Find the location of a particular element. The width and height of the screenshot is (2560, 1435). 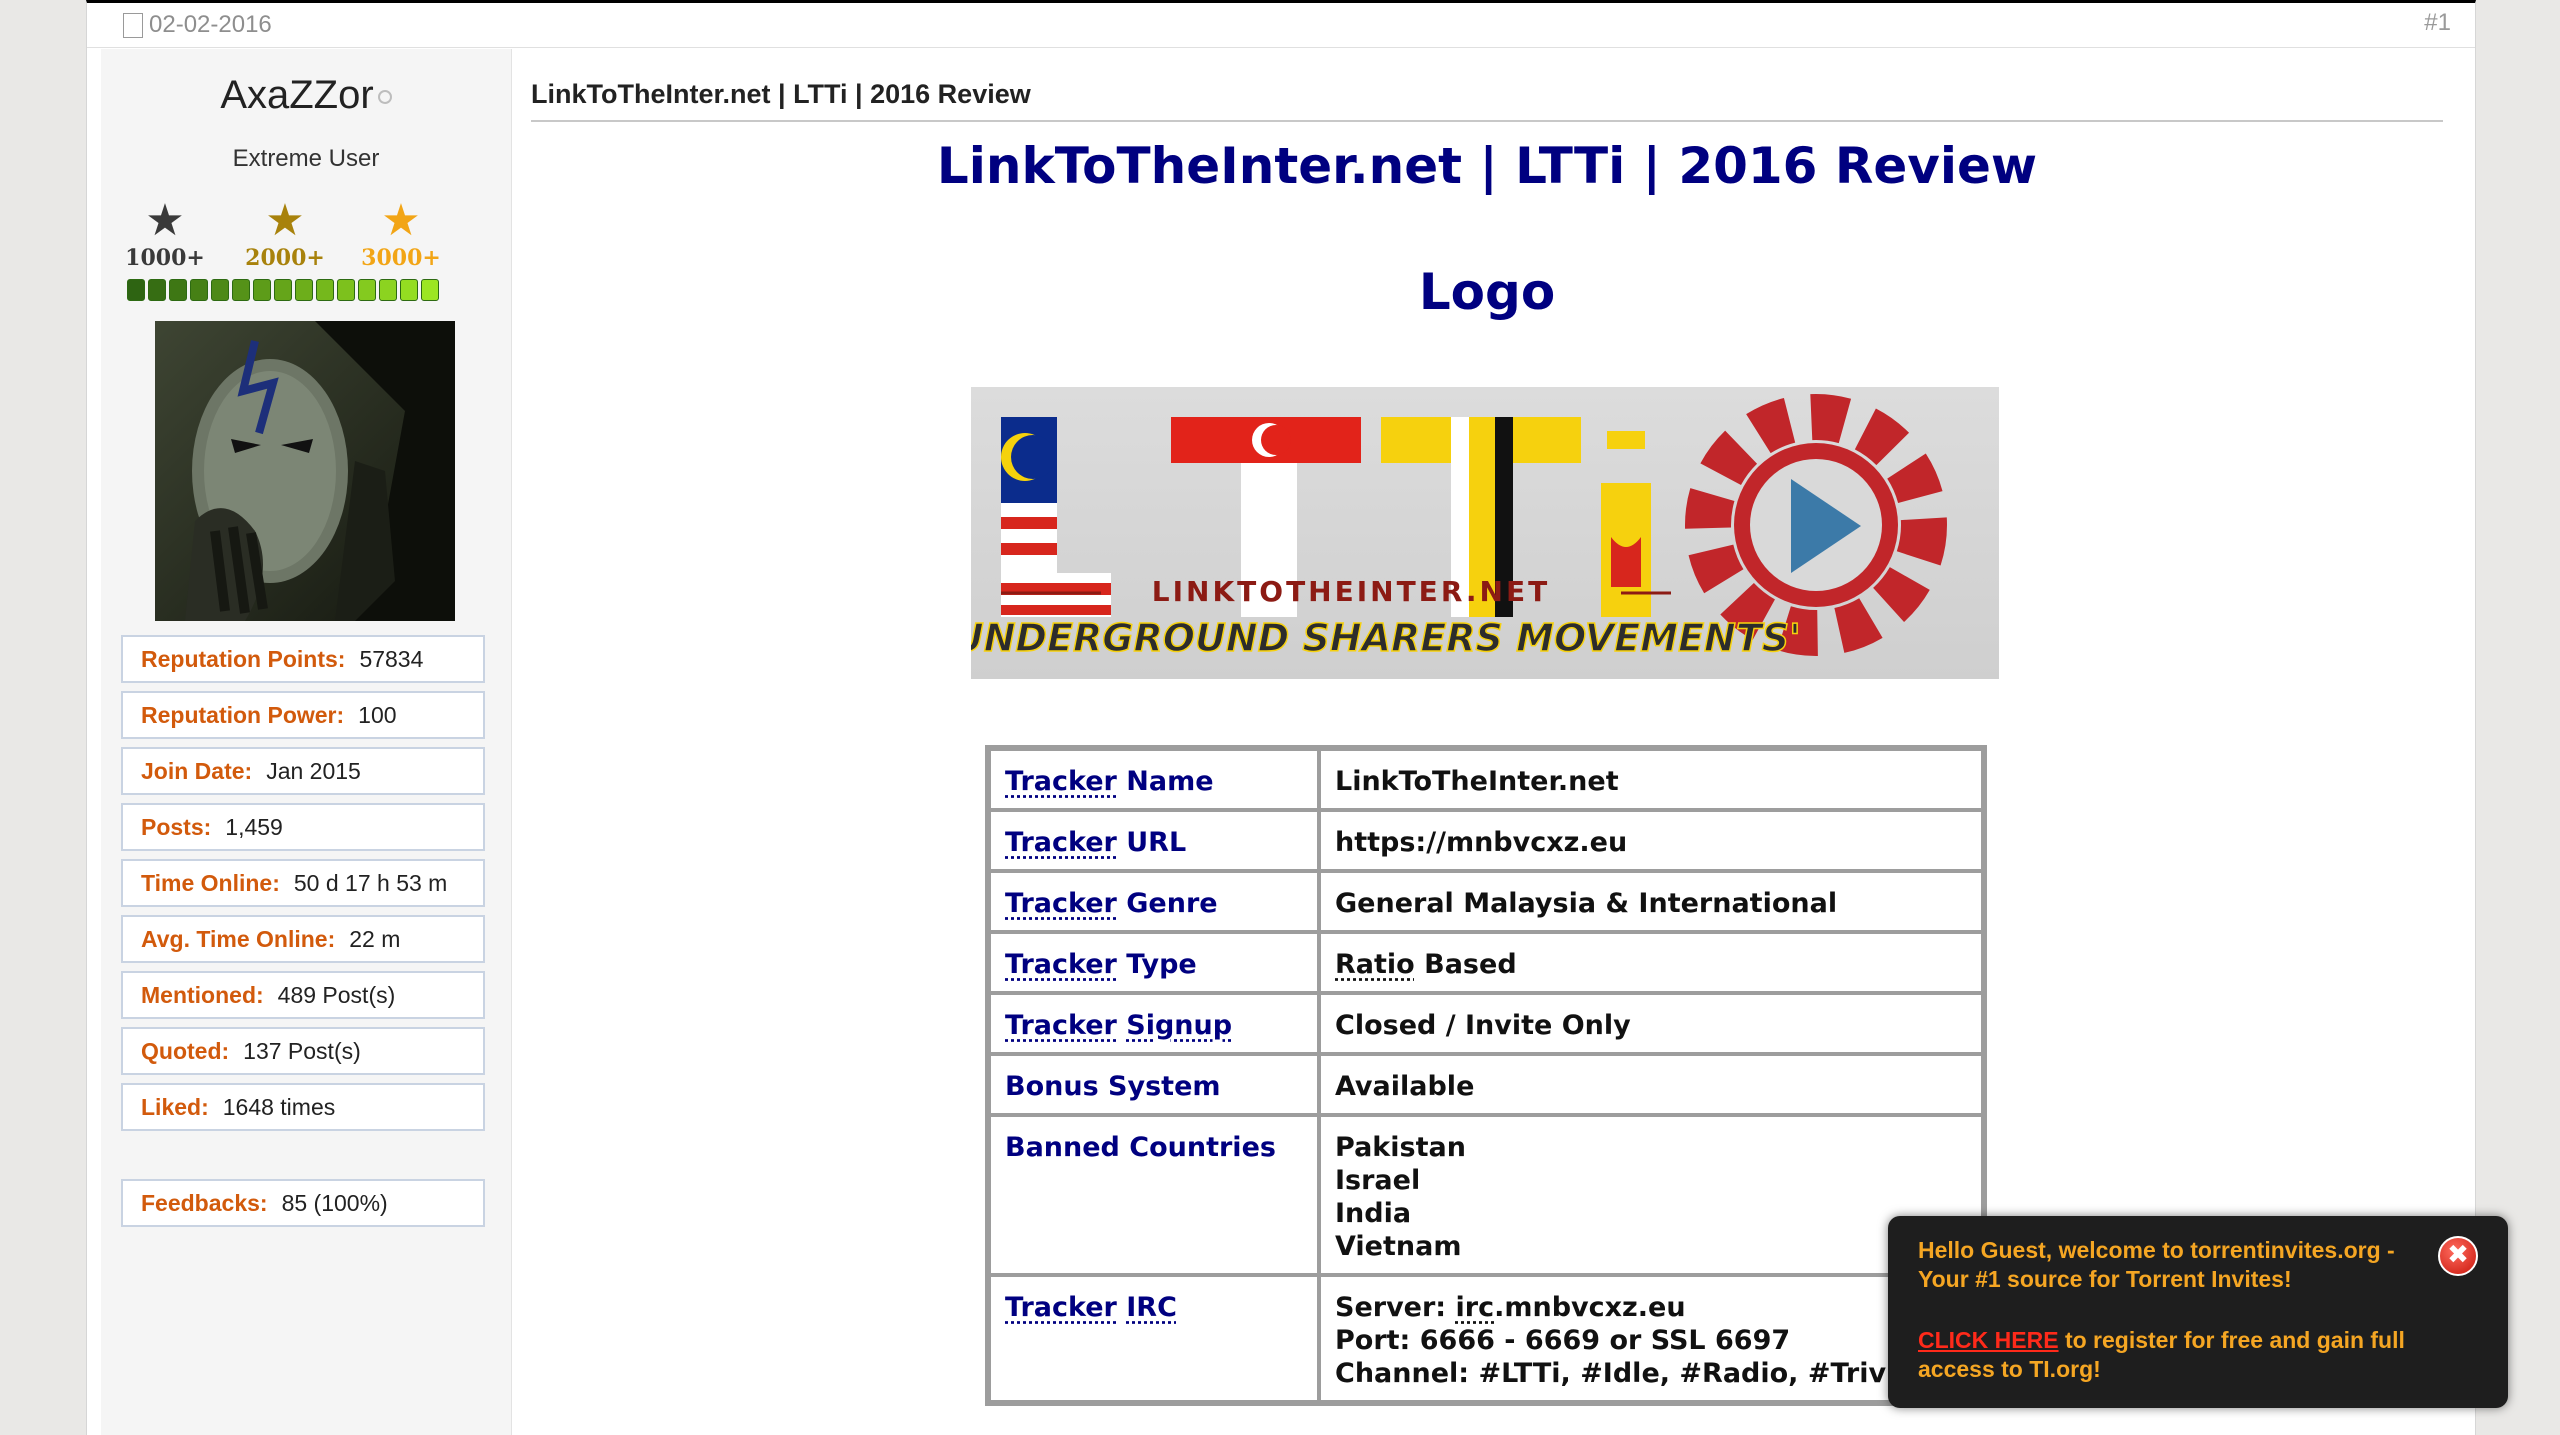

table-row: Tracker Name LinkToTheInter.net is located at coordinates (1486, 779).